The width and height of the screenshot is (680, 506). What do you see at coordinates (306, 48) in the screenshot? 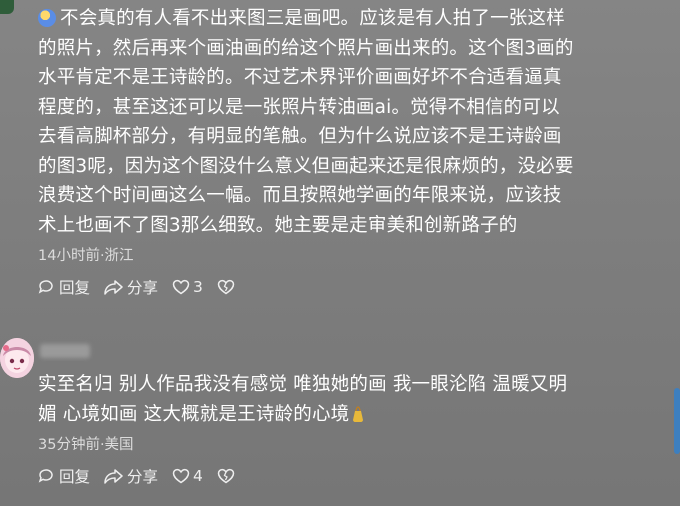
I see `comment-line: 的照片，然后再来个画油画的给这个照片画出来的。这个图3画的` at bounding box center [306, 48].